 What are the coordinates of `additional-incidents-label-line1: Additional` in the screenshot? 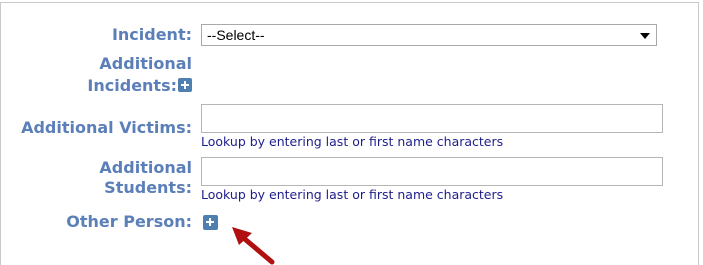 It's located at (145, 63).